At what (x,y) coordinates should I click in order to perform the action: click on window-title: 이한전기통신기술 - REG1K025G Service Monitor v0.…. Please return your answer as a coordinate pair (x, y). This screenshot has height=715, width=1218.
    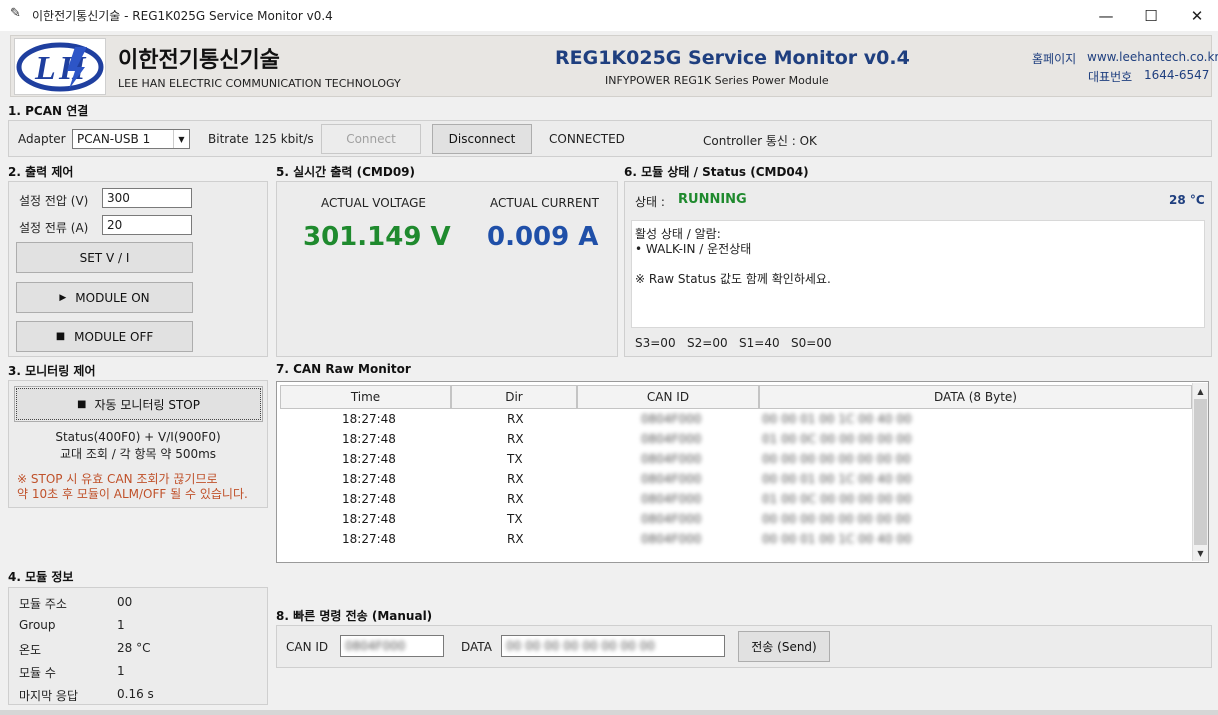
    Looking at the image, I should click on (182, 16).